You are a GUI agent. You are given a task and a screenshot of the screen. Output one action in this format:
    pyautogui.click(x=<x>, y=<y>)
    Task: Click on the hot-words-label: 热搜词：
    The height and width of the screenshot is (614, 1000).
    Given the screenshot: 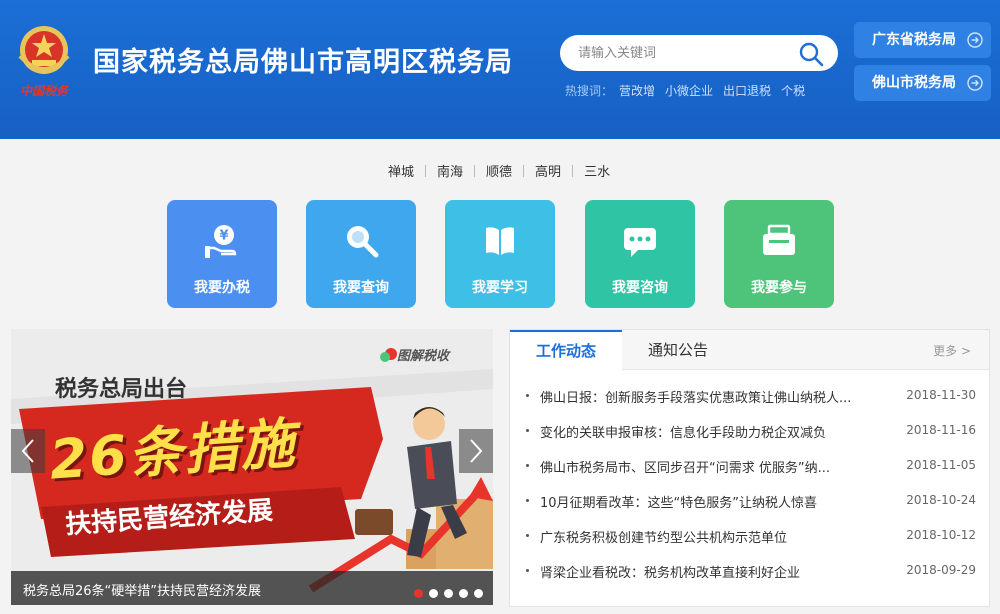 What is the action you would take?
    pyautogui.click(x=589, y=91)
    